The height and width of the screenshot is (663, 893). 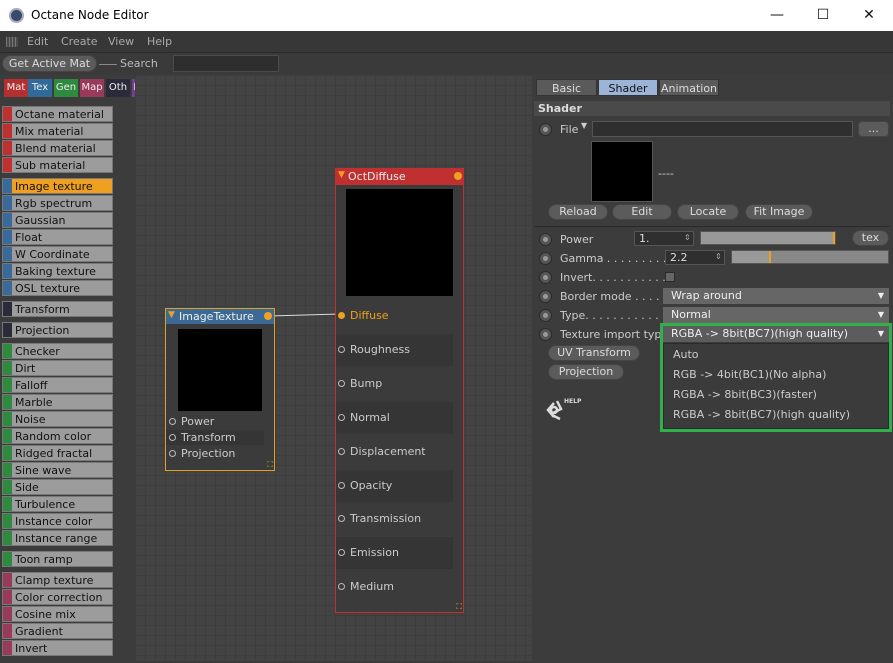 I want to click on sidebar-item-sub-material: Sub material, so click(x=57, y=165).